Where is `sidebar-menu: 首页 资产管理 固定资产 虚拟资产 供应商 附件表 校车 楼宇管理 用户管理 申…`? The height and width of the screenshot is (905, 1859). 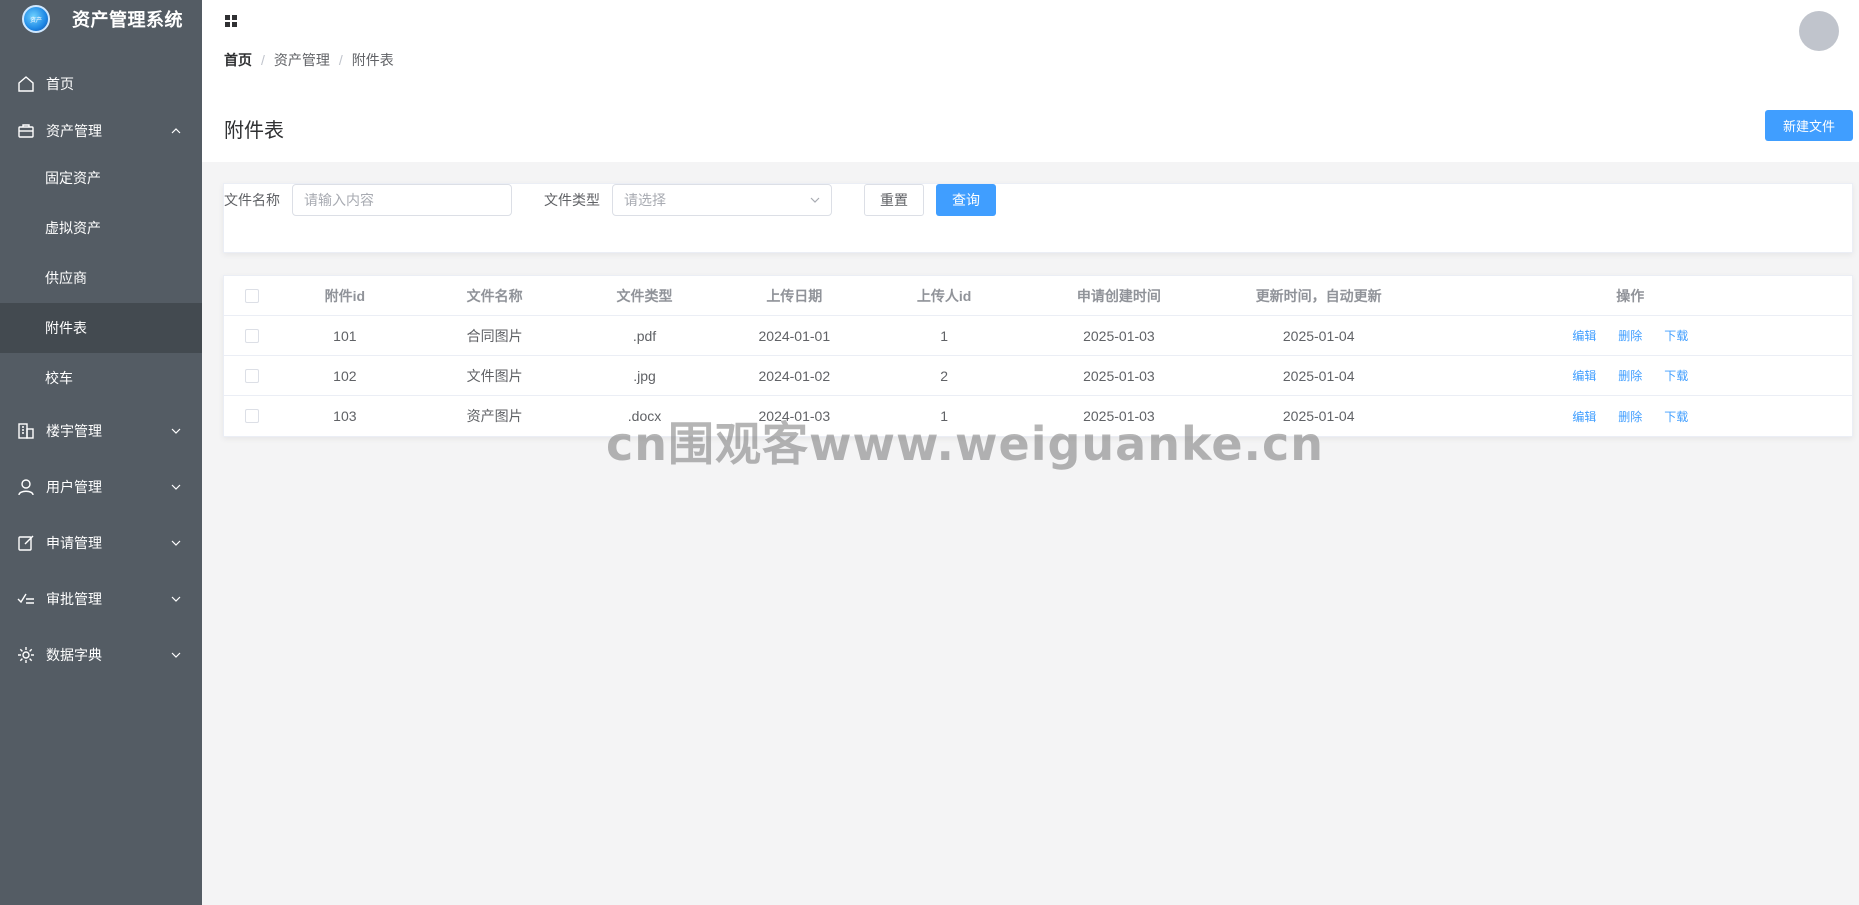 sidebar-menu: 首页 资产管理 固定资产 虚拟资产 供应商 附件表 校车 楼宇管理 用户管理 申… is located at coordinates (101, 369).